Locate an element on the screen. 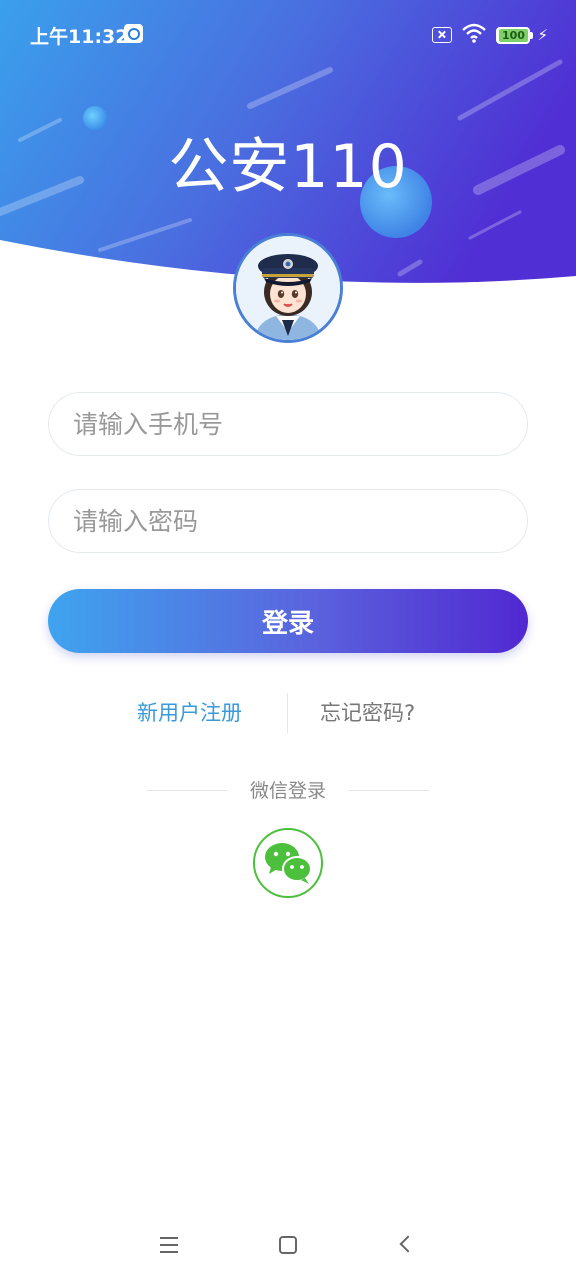 The width and height of the screenshot is (576, 1280). sim-off-icon is located at coordinates (442, 35).